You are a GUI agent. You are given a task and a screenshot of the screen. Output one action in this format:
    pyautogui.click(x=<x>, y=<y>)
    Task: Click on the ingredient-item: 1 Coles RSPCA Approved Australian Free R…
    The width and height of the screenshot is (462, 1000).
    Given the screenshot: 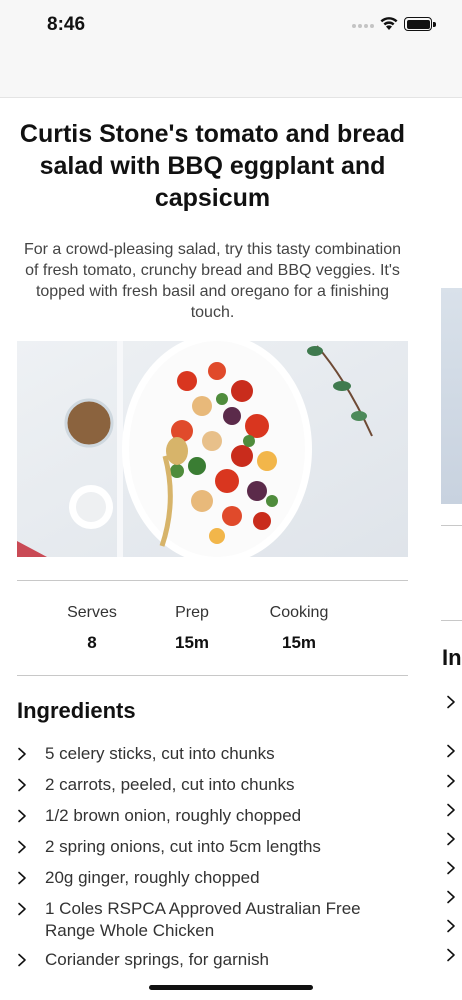 What is the action you would take?
    pyautogui.click(x=212, y=920)
    